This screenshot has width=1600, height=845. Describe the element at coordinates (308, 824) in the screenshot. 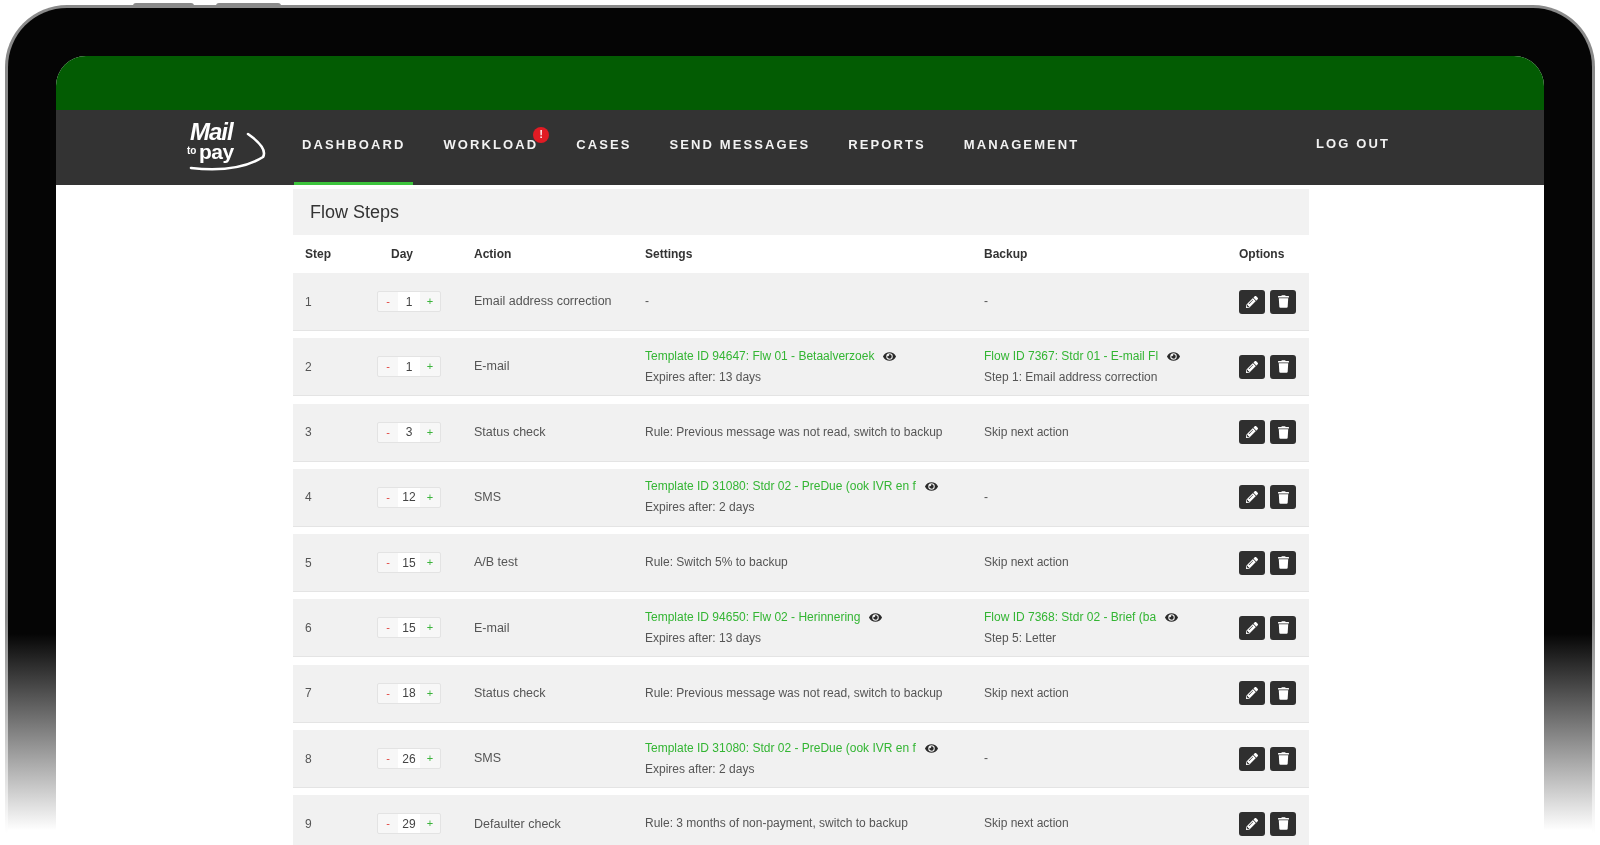

I see `step-number: 9` at that location.